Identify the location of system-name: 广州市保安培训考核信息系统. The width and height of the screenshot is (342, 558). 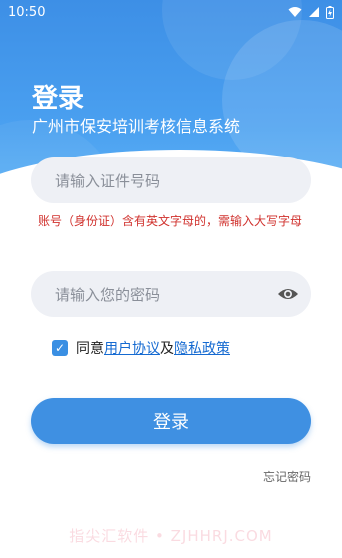
(136, 126).